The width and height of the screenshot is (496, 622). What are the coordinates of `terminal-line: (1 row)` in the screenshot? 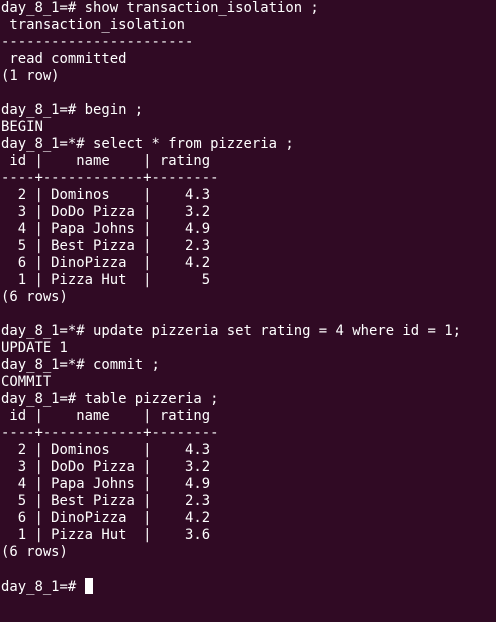 It's located at (30, 76).